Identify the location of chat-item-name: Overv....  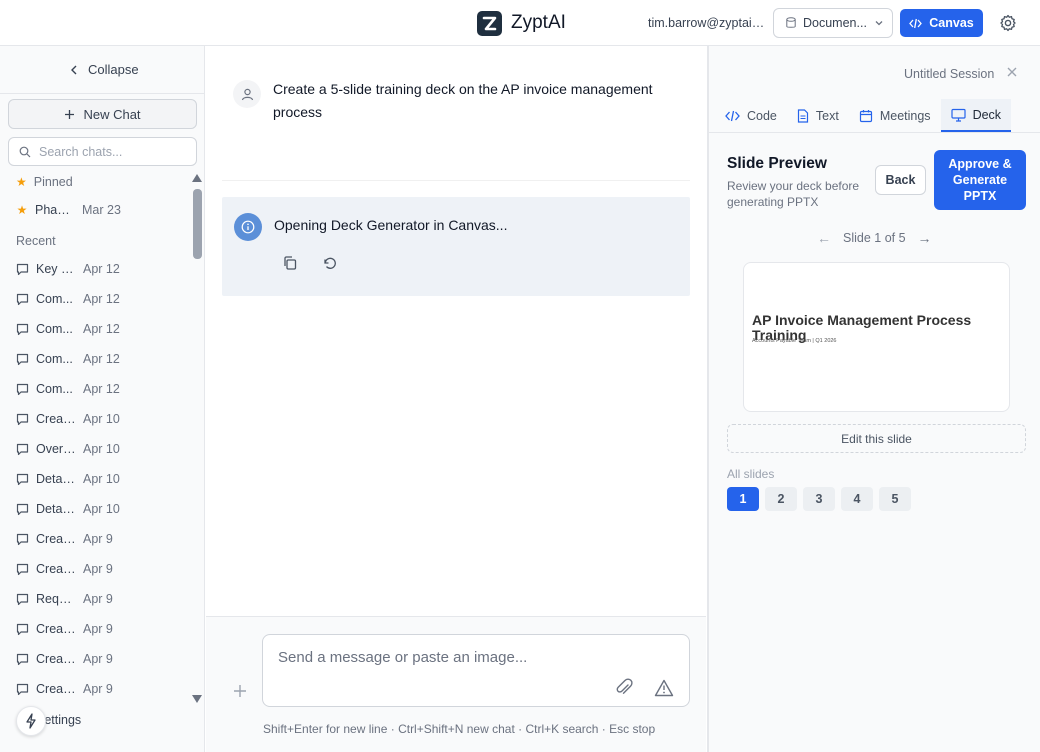
(56, 449).